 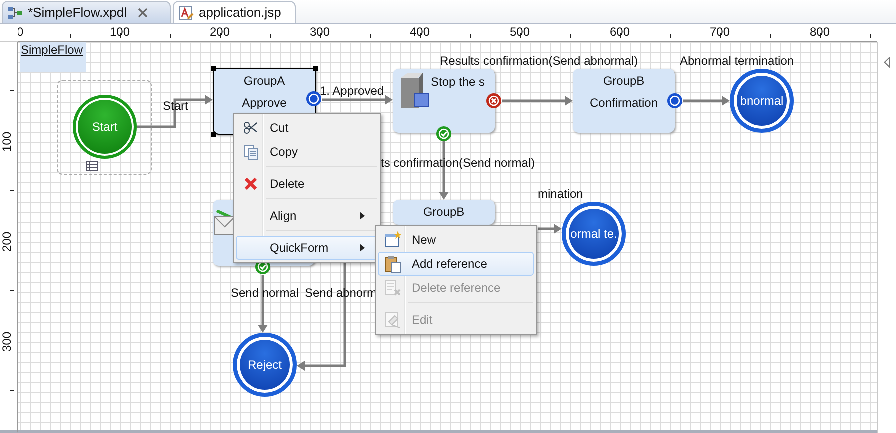 I want to click on copy-icon, so click(x=251, y=152).